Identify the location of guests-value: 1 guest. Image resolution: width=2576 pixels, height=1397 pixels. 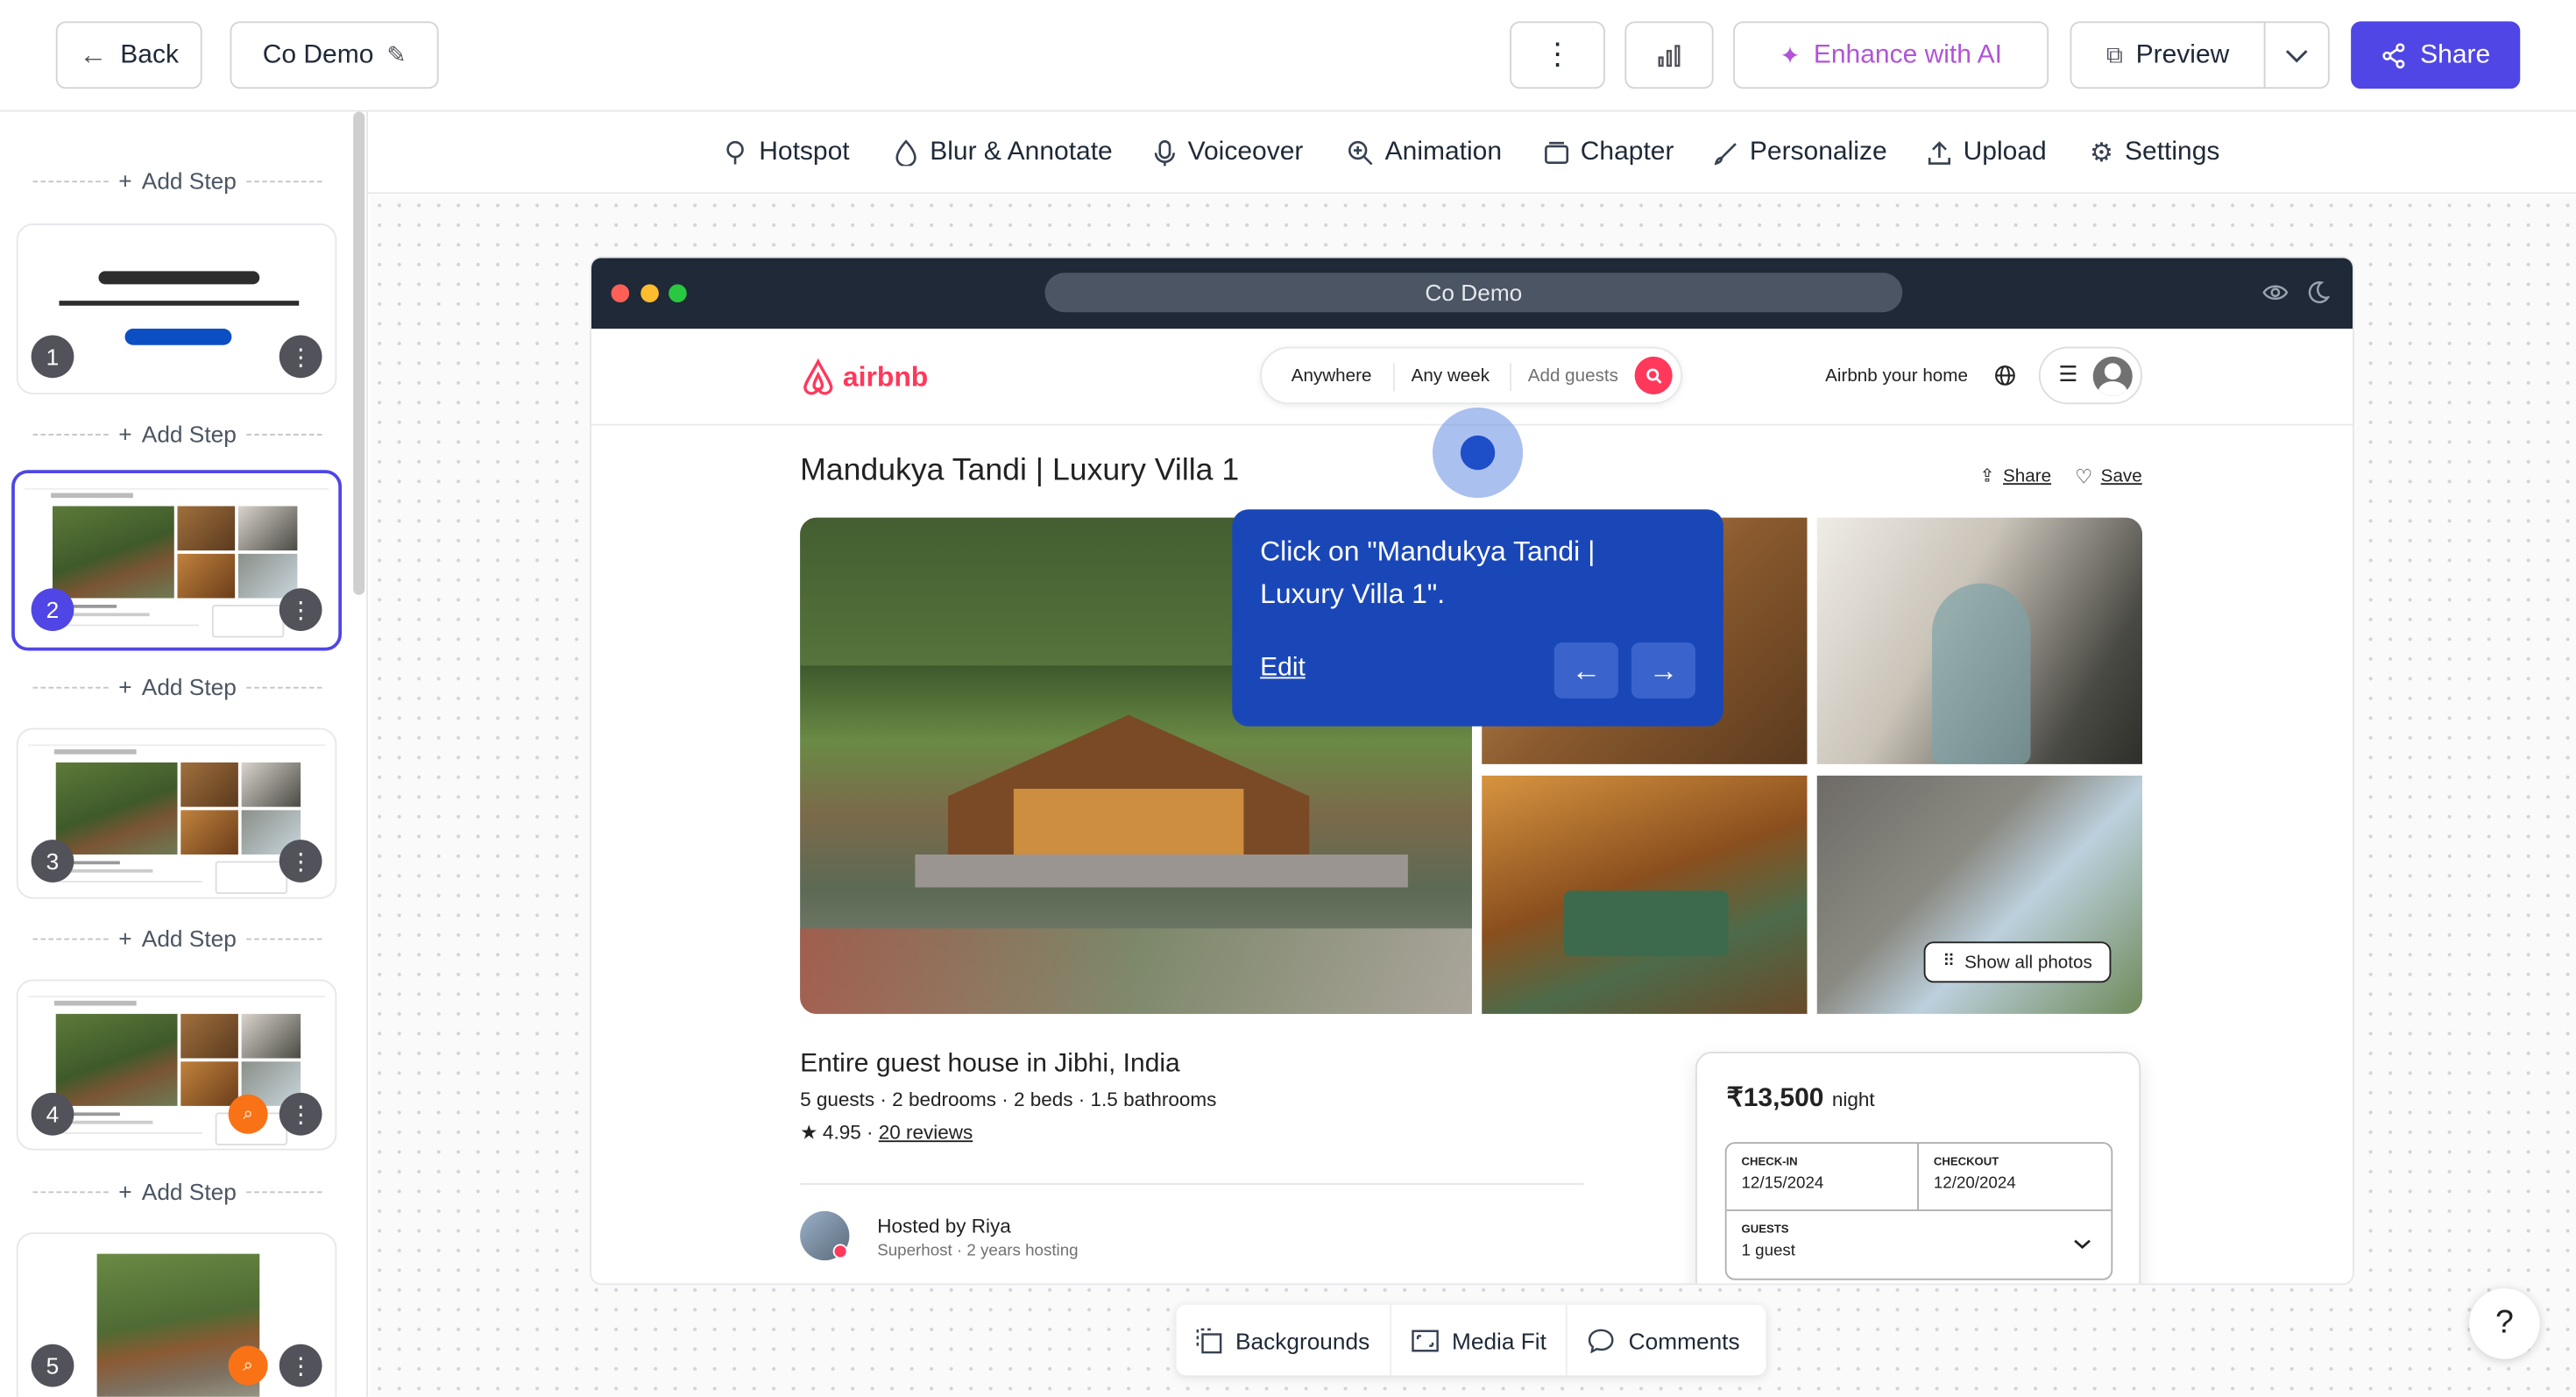
(1768, 1252).